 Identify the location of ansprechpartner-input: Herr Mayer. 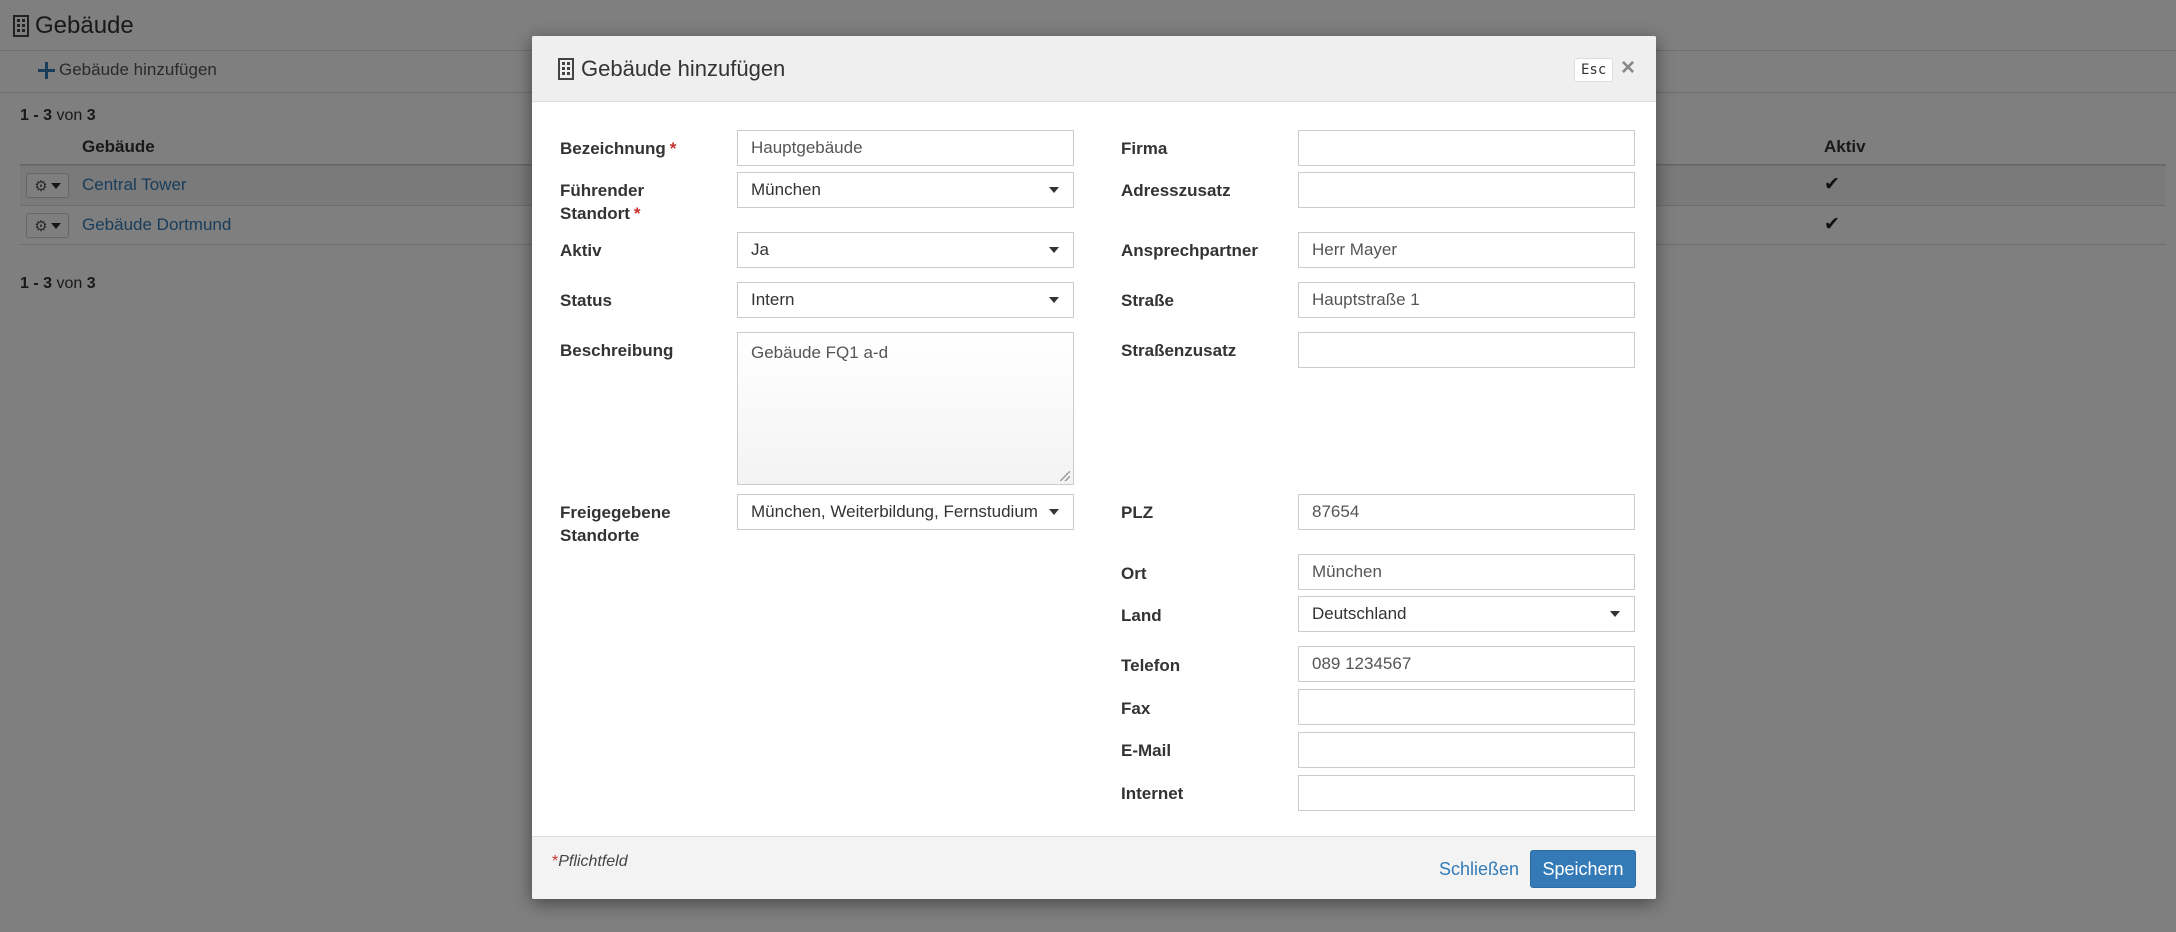
(1466, 250).